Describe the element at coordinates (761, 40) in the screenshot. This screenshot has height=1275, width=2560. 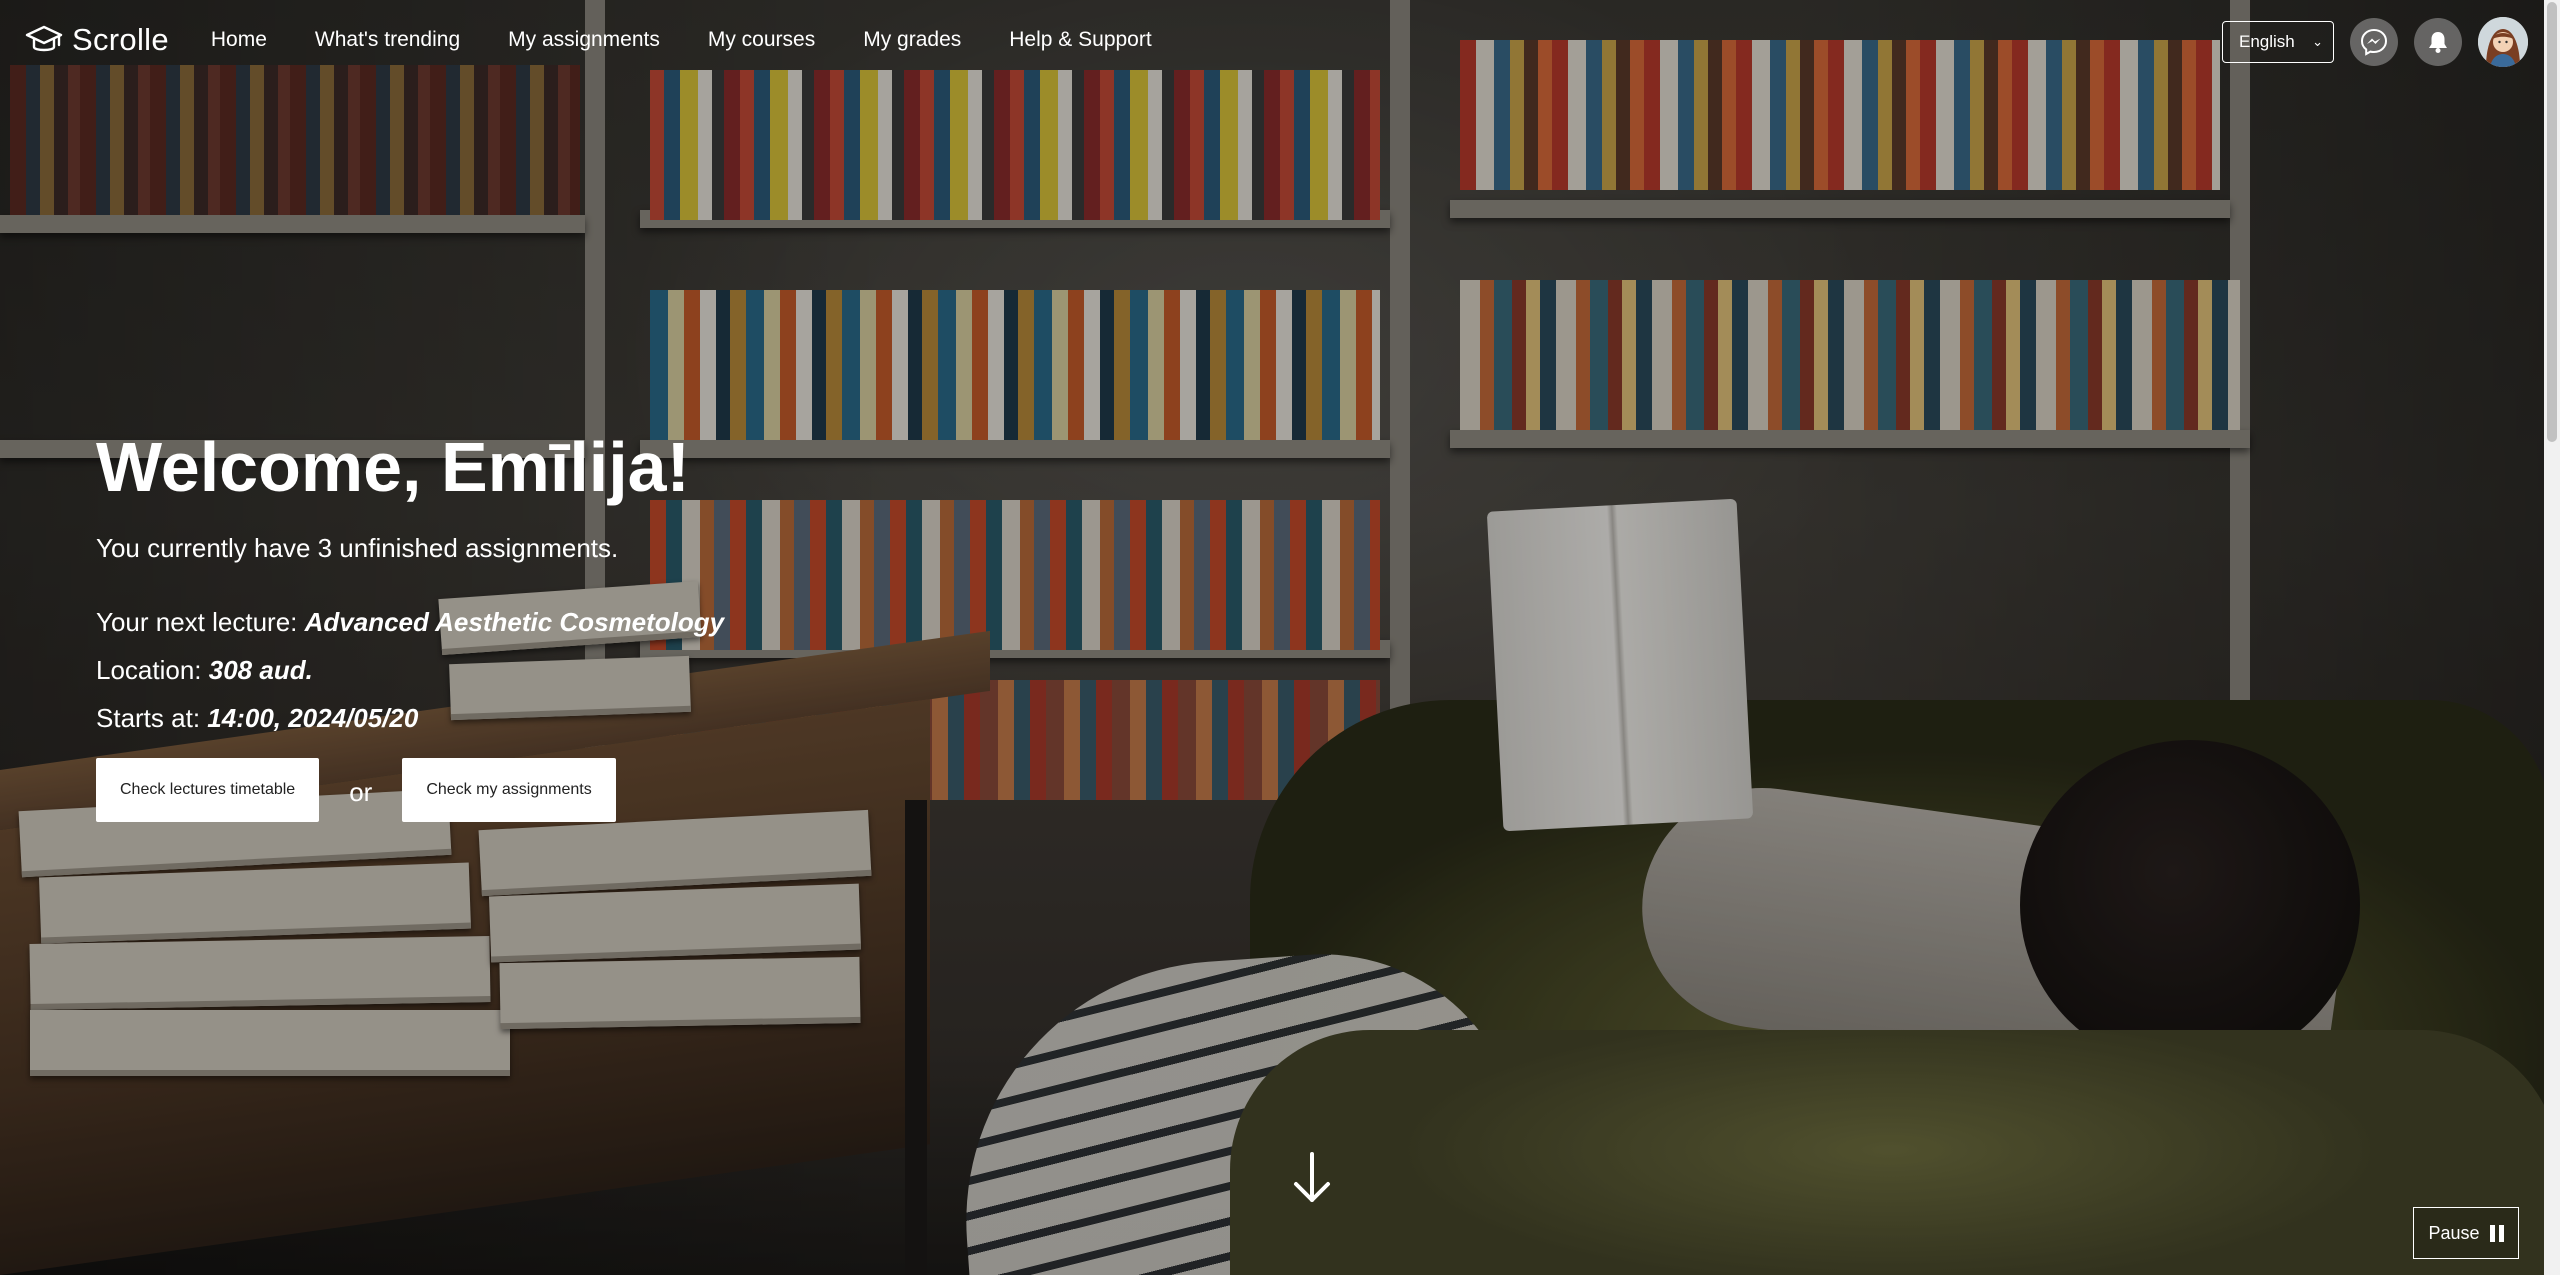
I see `nav-my-courses: My courses` at that location.